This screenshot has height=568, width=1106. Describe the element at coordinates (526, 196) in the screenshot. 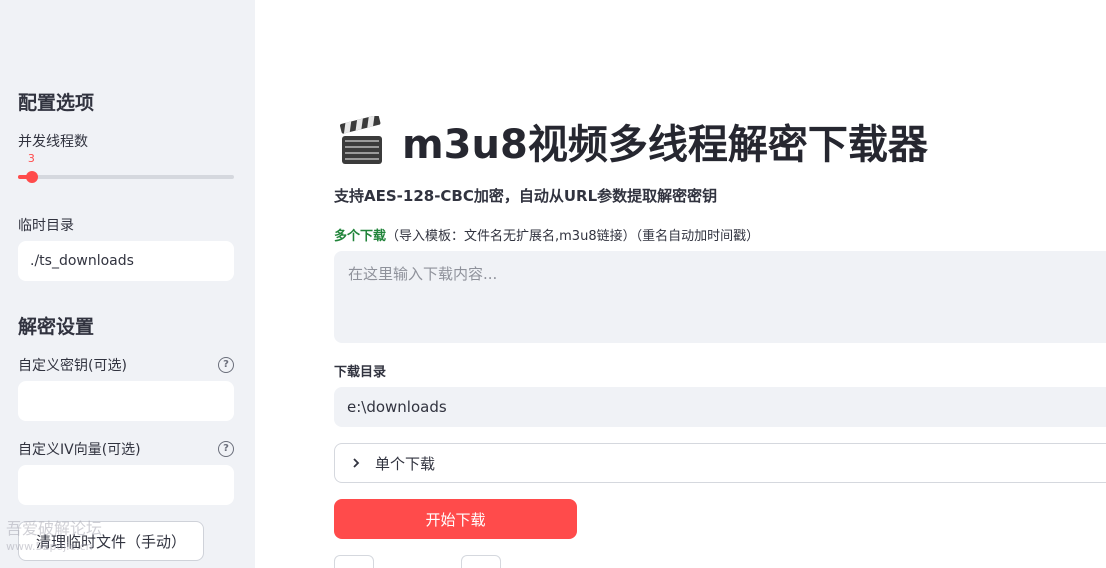

I see `page-subtitle: 支持AES-128-CBC加密，自动从URL参数提取解密密钥` at that location.